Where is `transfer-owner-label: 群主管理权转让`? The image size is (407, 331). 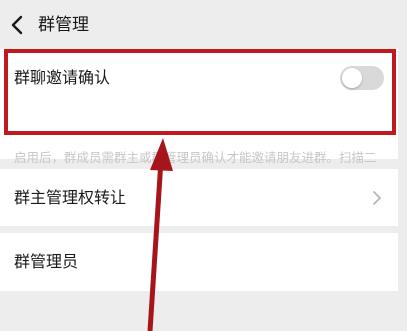 transfer-owner-label: 群主管理权转让 is located at coordinates (70, 197).